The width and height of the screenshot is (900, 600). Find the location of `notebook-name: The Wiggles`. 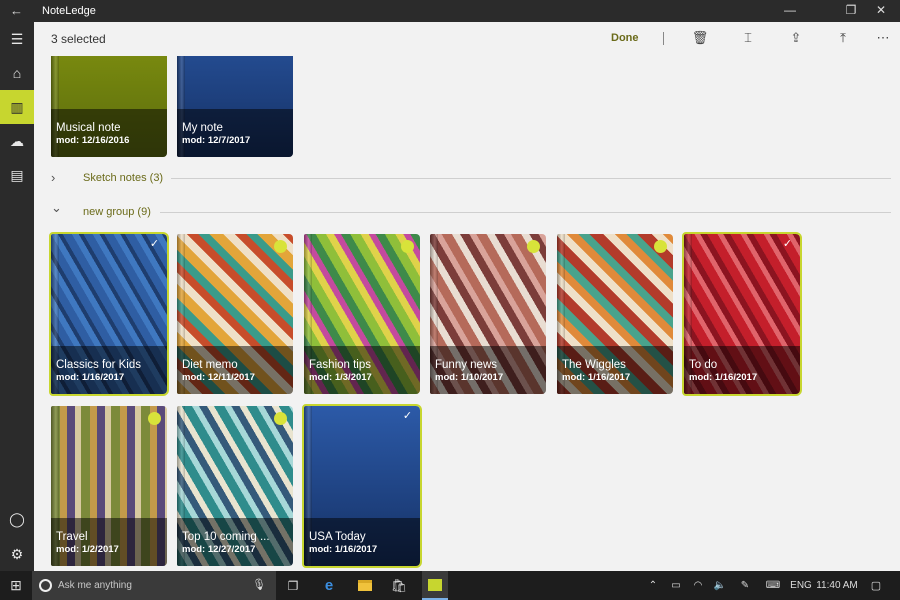

notebook-name: The Wiggles is located at coordinates (594, 365).